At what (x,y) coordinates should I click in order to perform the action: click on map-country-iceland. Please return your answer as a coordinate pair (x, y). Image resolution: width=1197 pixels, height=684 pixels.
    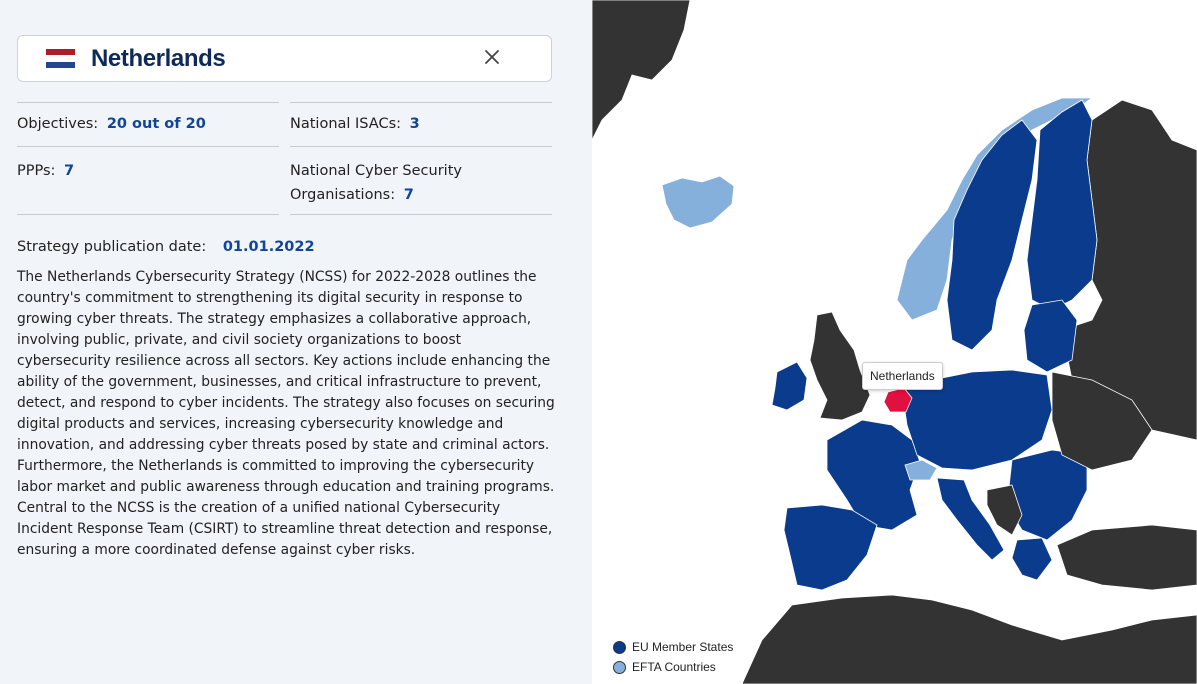
    Looking at the image, I should click on (698, 202).